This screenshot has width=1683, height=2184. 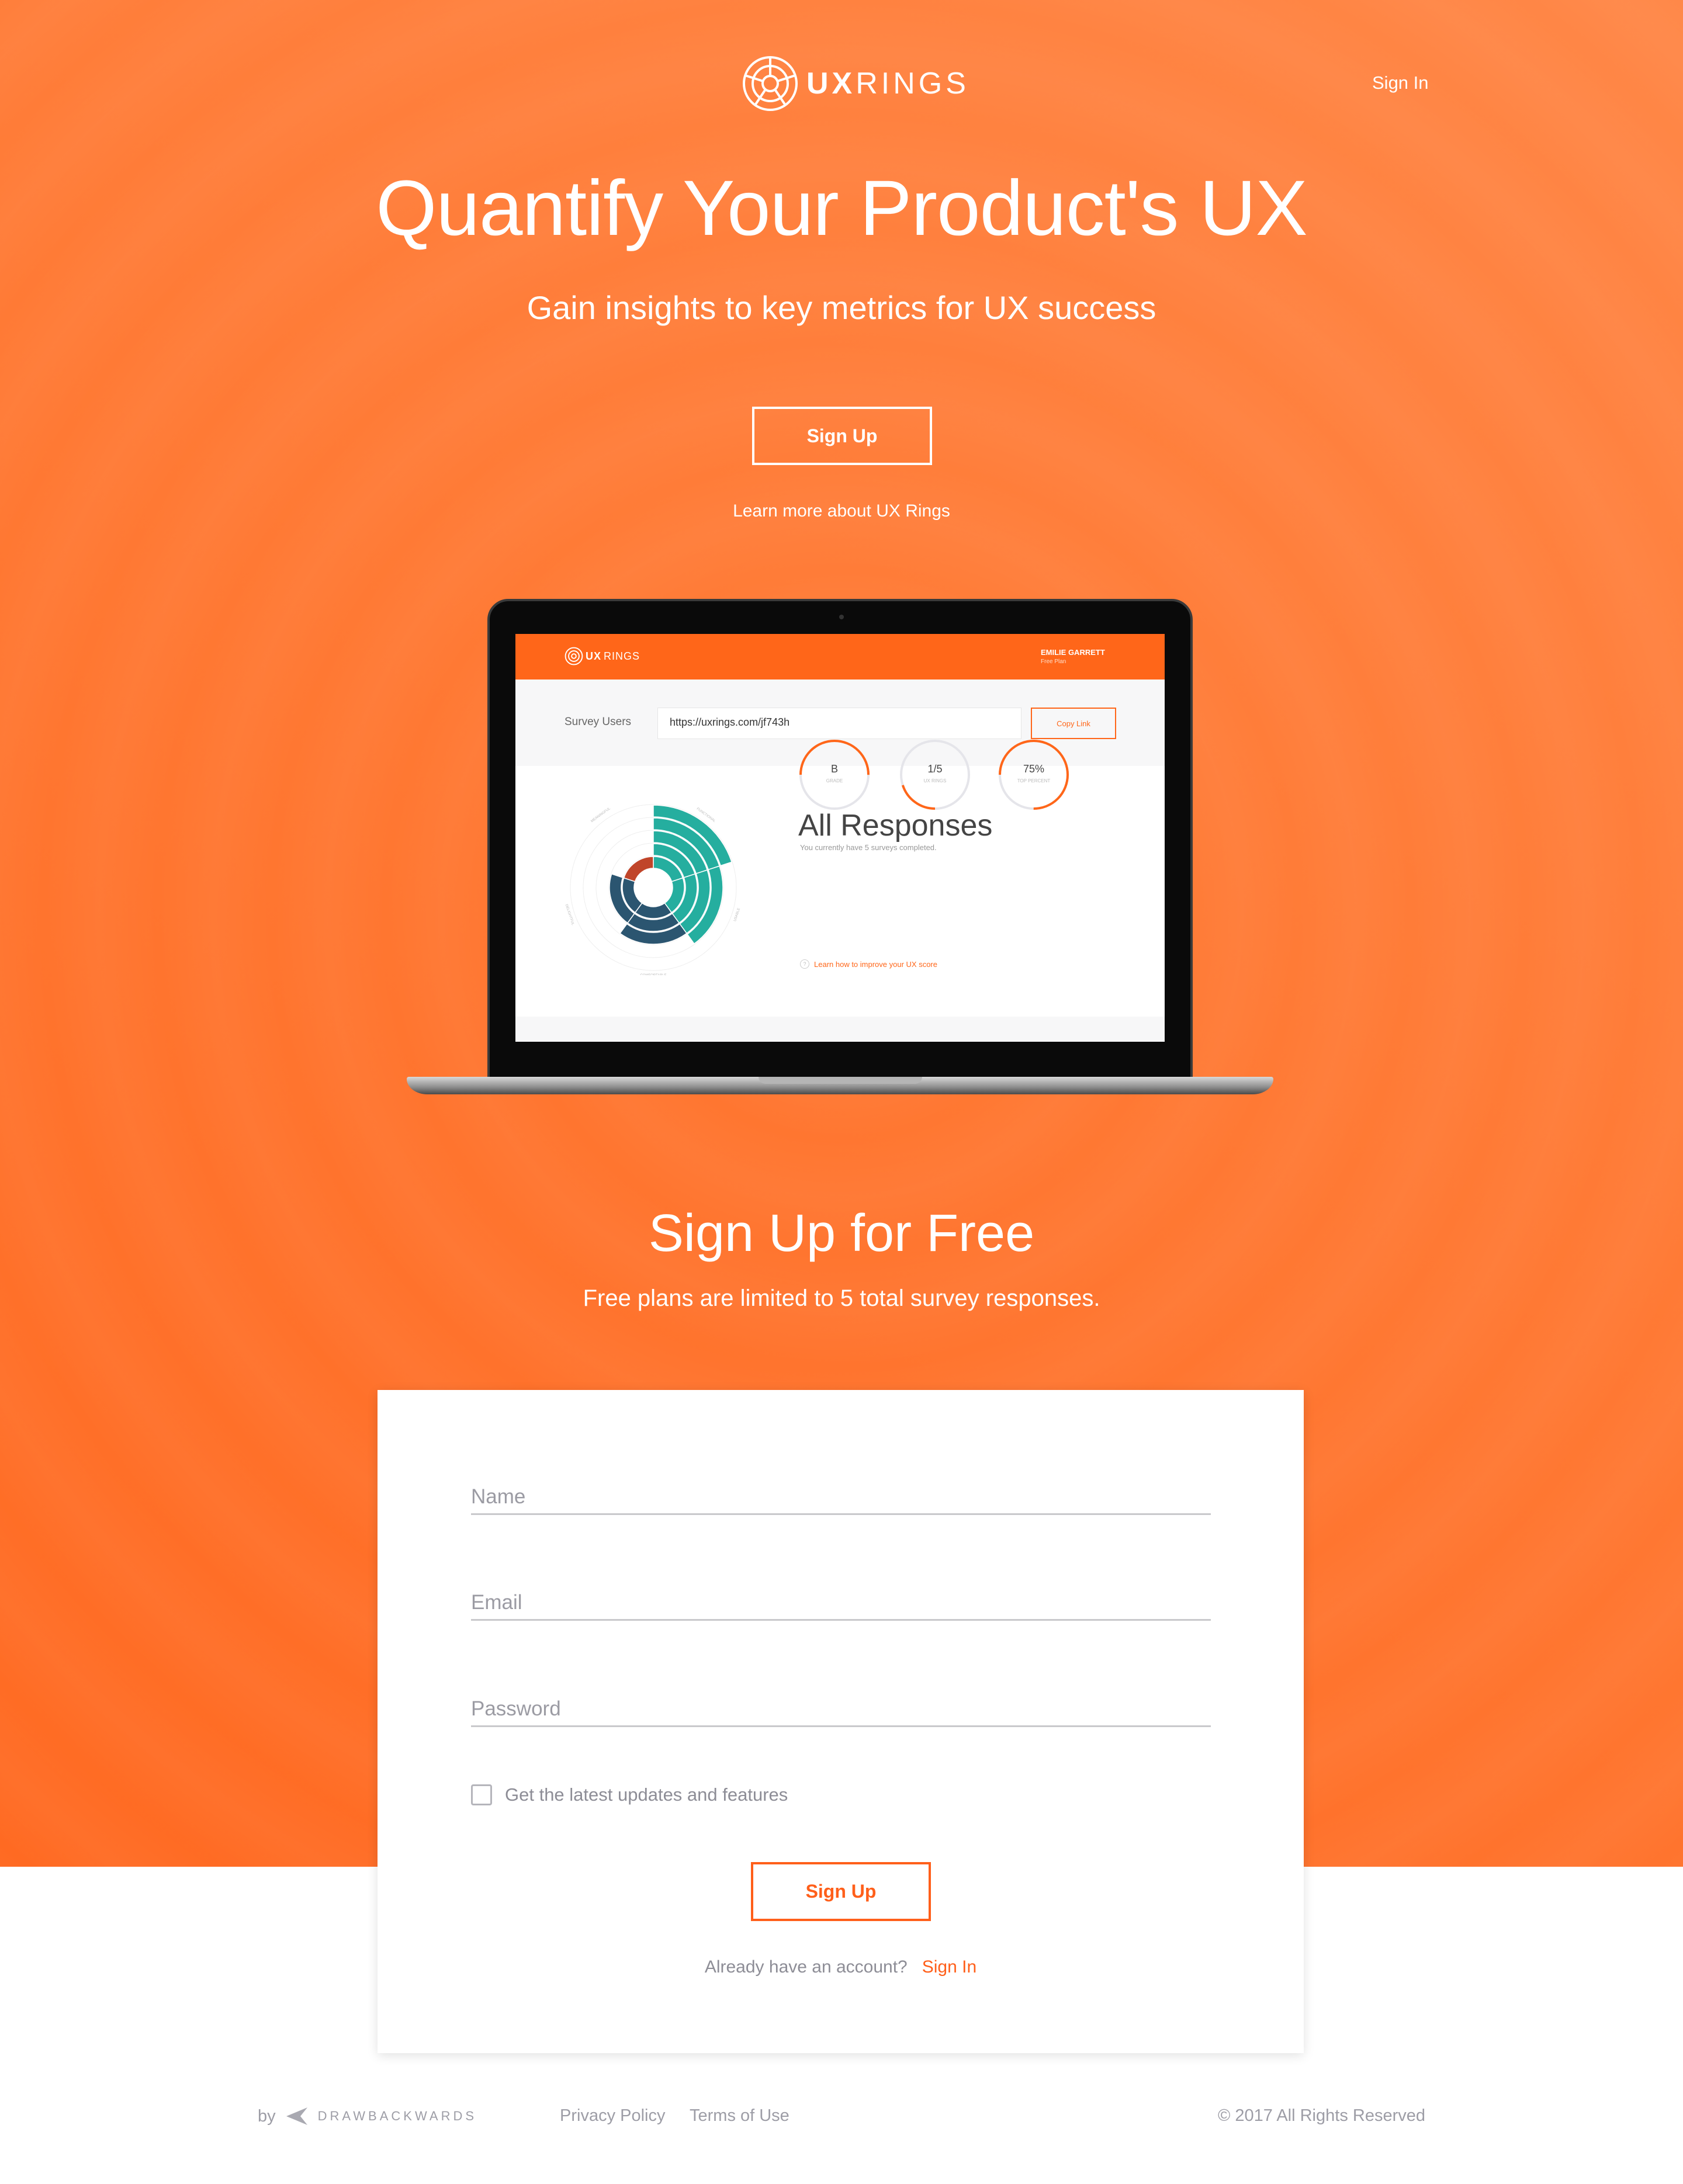 I want to click on name-input, so click(x=841, y=1496).